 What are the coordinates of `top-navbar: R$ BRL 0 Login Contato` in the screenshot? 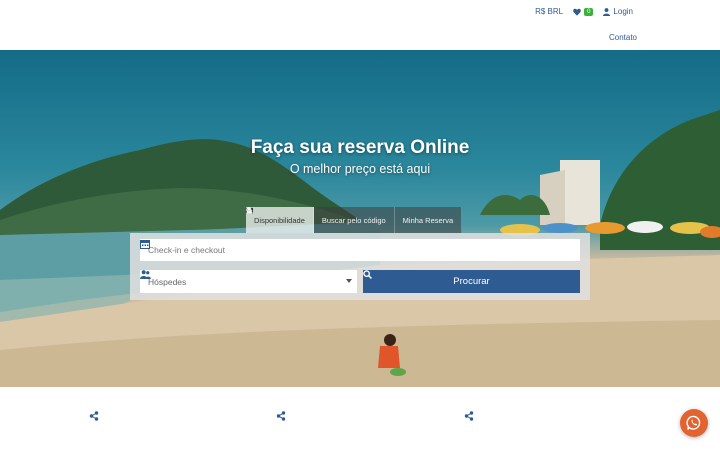 It's located at (360, 25).